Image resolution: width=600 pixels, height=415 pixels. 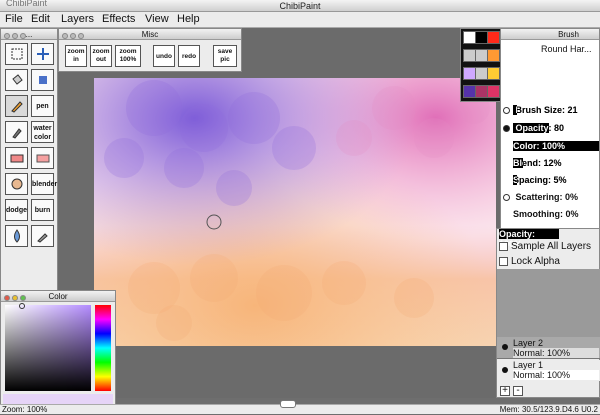 I want to click on pencil-tool, so click(x=16, y=106).